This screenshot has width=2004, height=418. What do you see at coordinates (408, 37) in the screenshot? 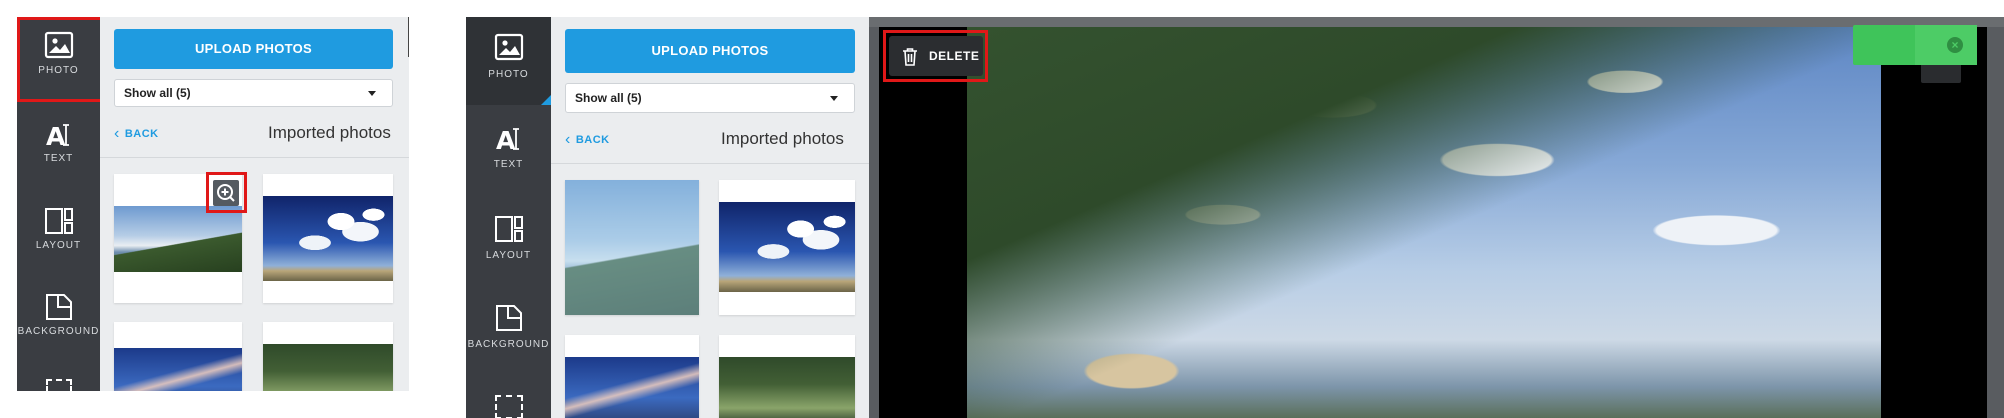
I see `left-panel-edge` at bounding box center [408, 37].